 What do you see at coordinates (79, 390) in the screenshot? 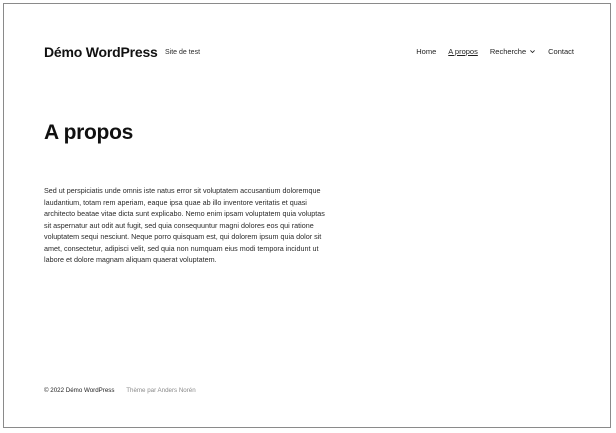
I see `footer-copyright: © 2022 Démo WordPress` at bounding box center [79, 390].